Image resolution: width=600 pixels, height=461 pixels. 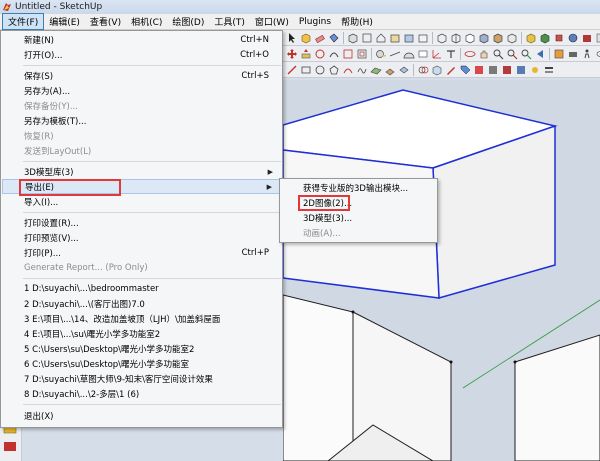 I want to click on soften-icon, so click(x=493, y=70).